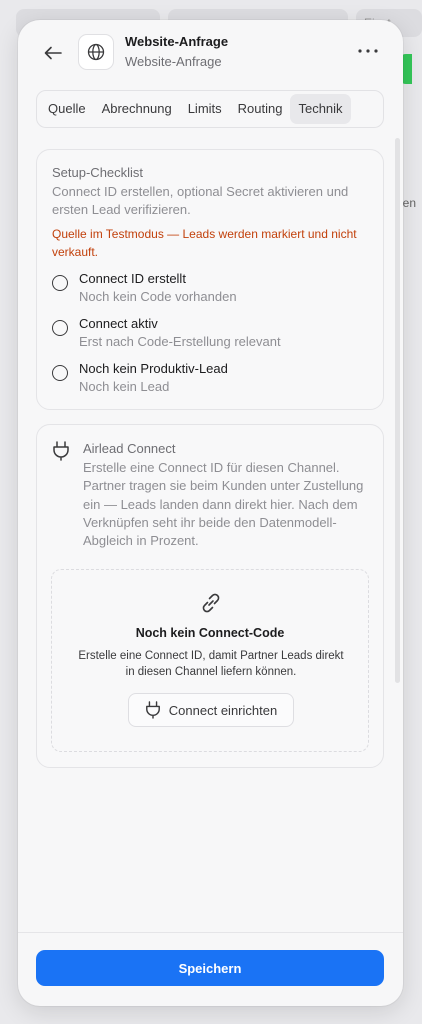  What do you see at coordinates (173, 61) in the screenshot?
I see `panel-subtitle: Website-Anfrage` at bounding box center [173, 61].